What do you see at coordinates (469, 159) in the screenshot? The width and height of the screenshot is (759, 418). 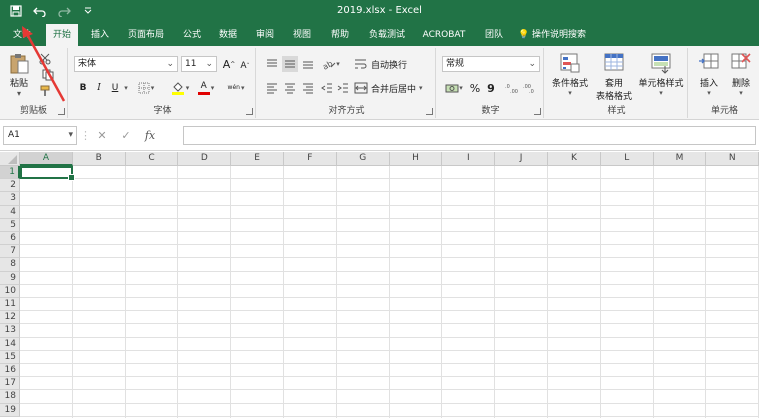 I see `column-header-i: I` at bounding box center [469, 159].